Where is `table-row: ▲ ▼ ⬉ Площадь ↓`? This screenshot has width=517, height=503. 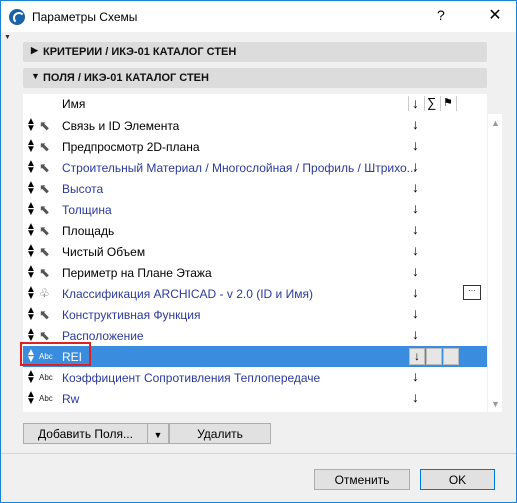
table-row: ▲ ▼ ⬉ Площадь ↓ is located at coordinates (255, 230).